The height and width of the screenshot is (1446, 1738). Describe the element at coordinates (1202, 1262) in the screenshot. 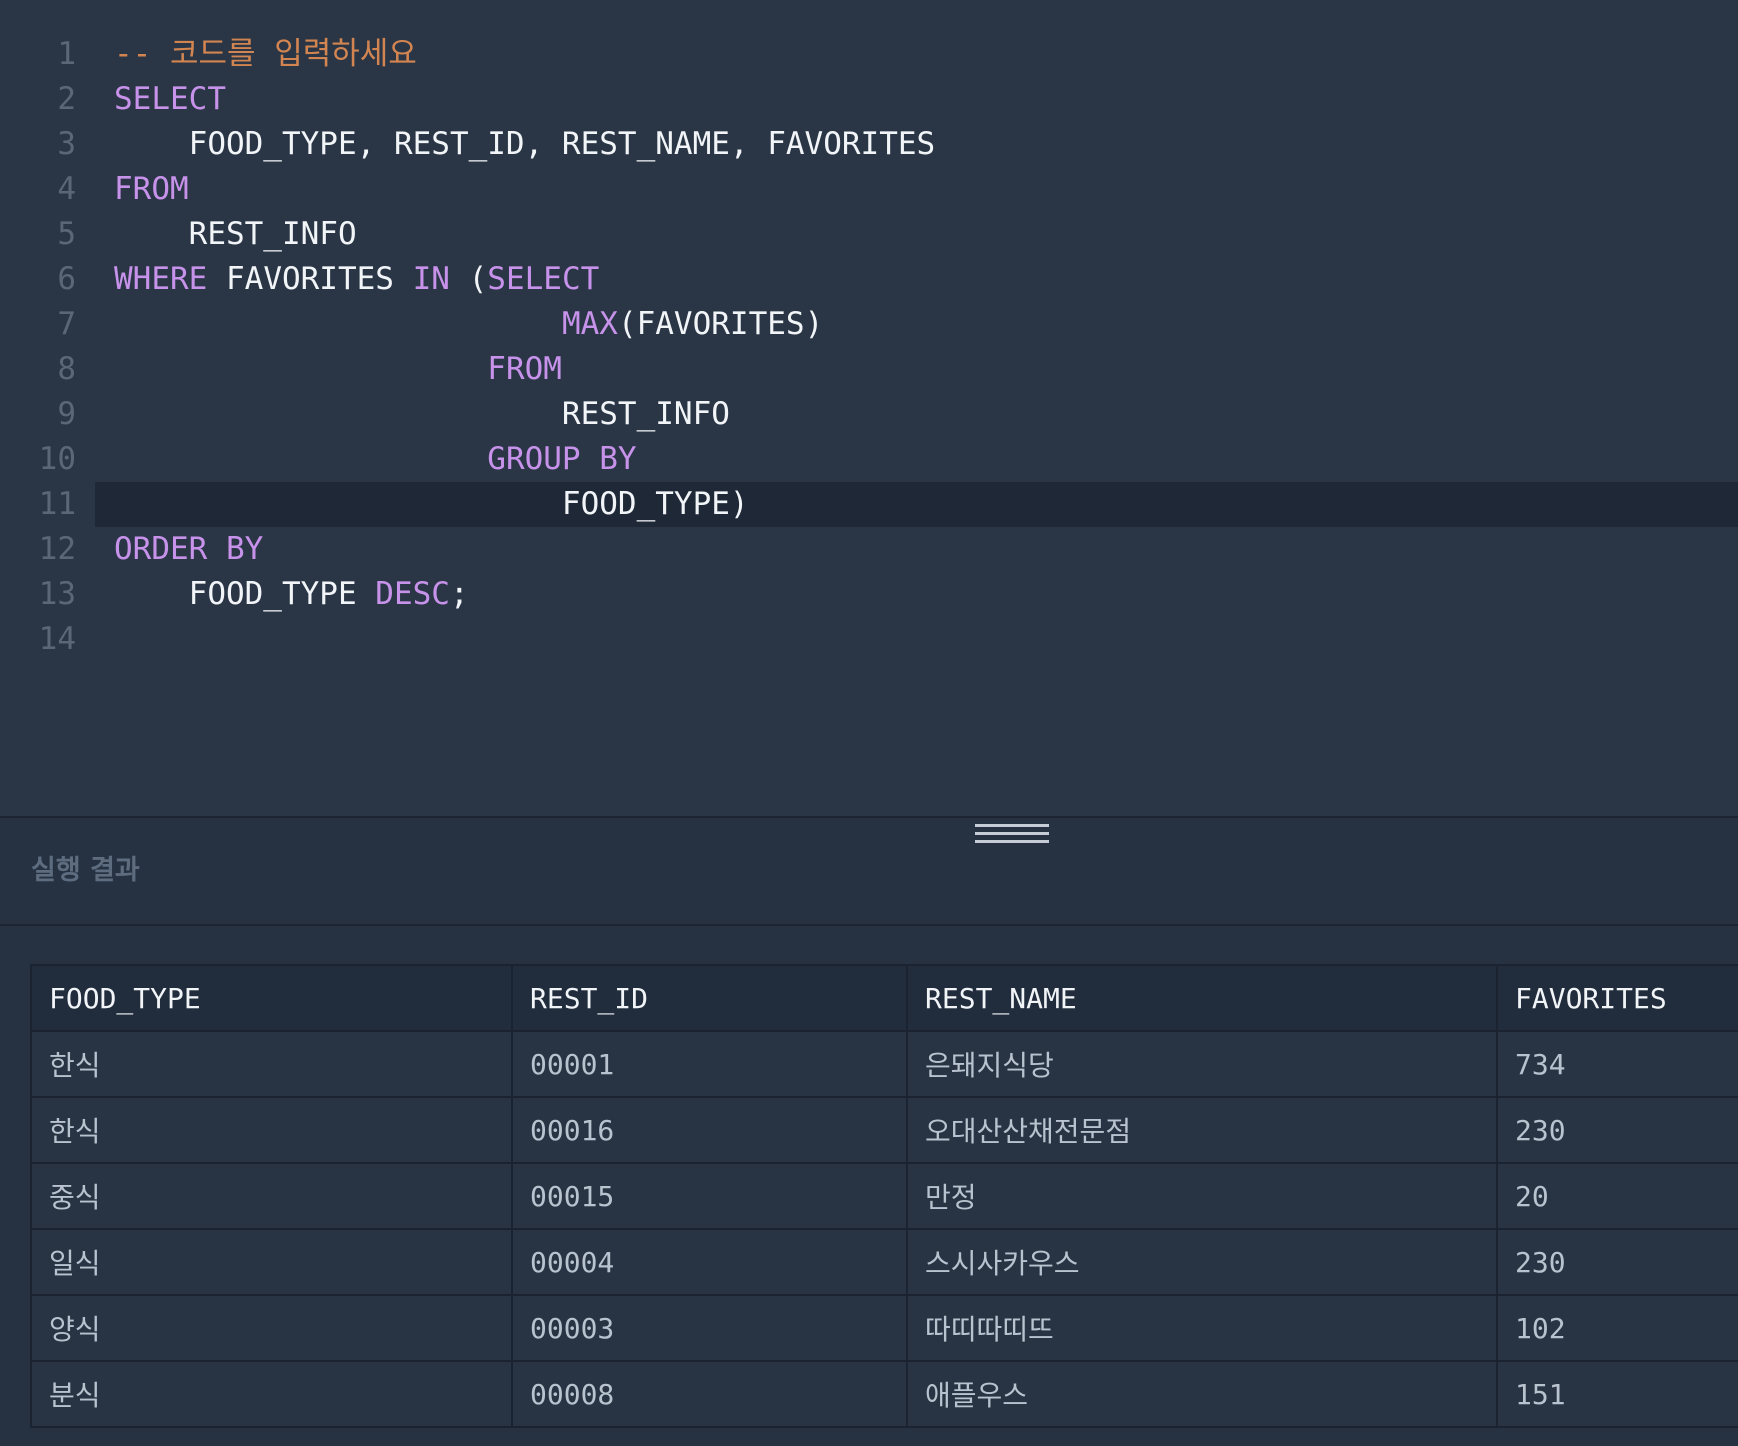

I see `cell-rest-name: 스시사카우스` at that location.